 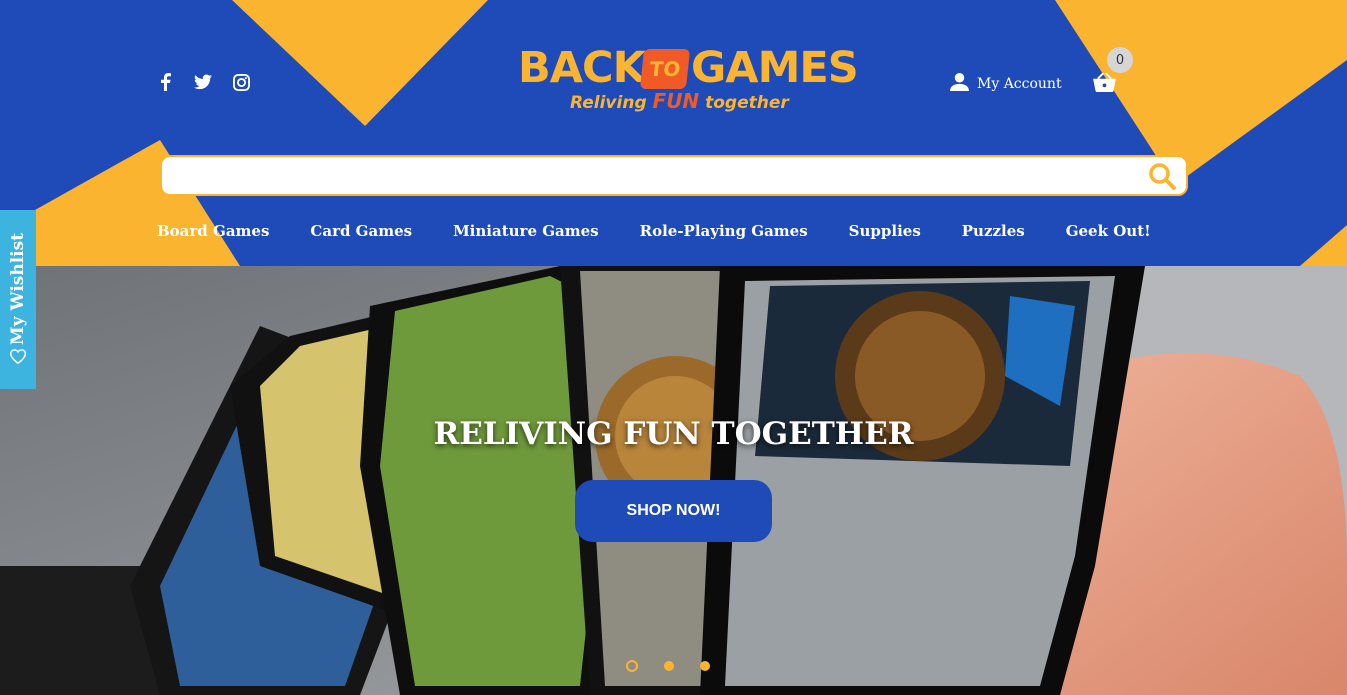 I want to click on my-account-label: My Account, so click(x=1019, y=84).